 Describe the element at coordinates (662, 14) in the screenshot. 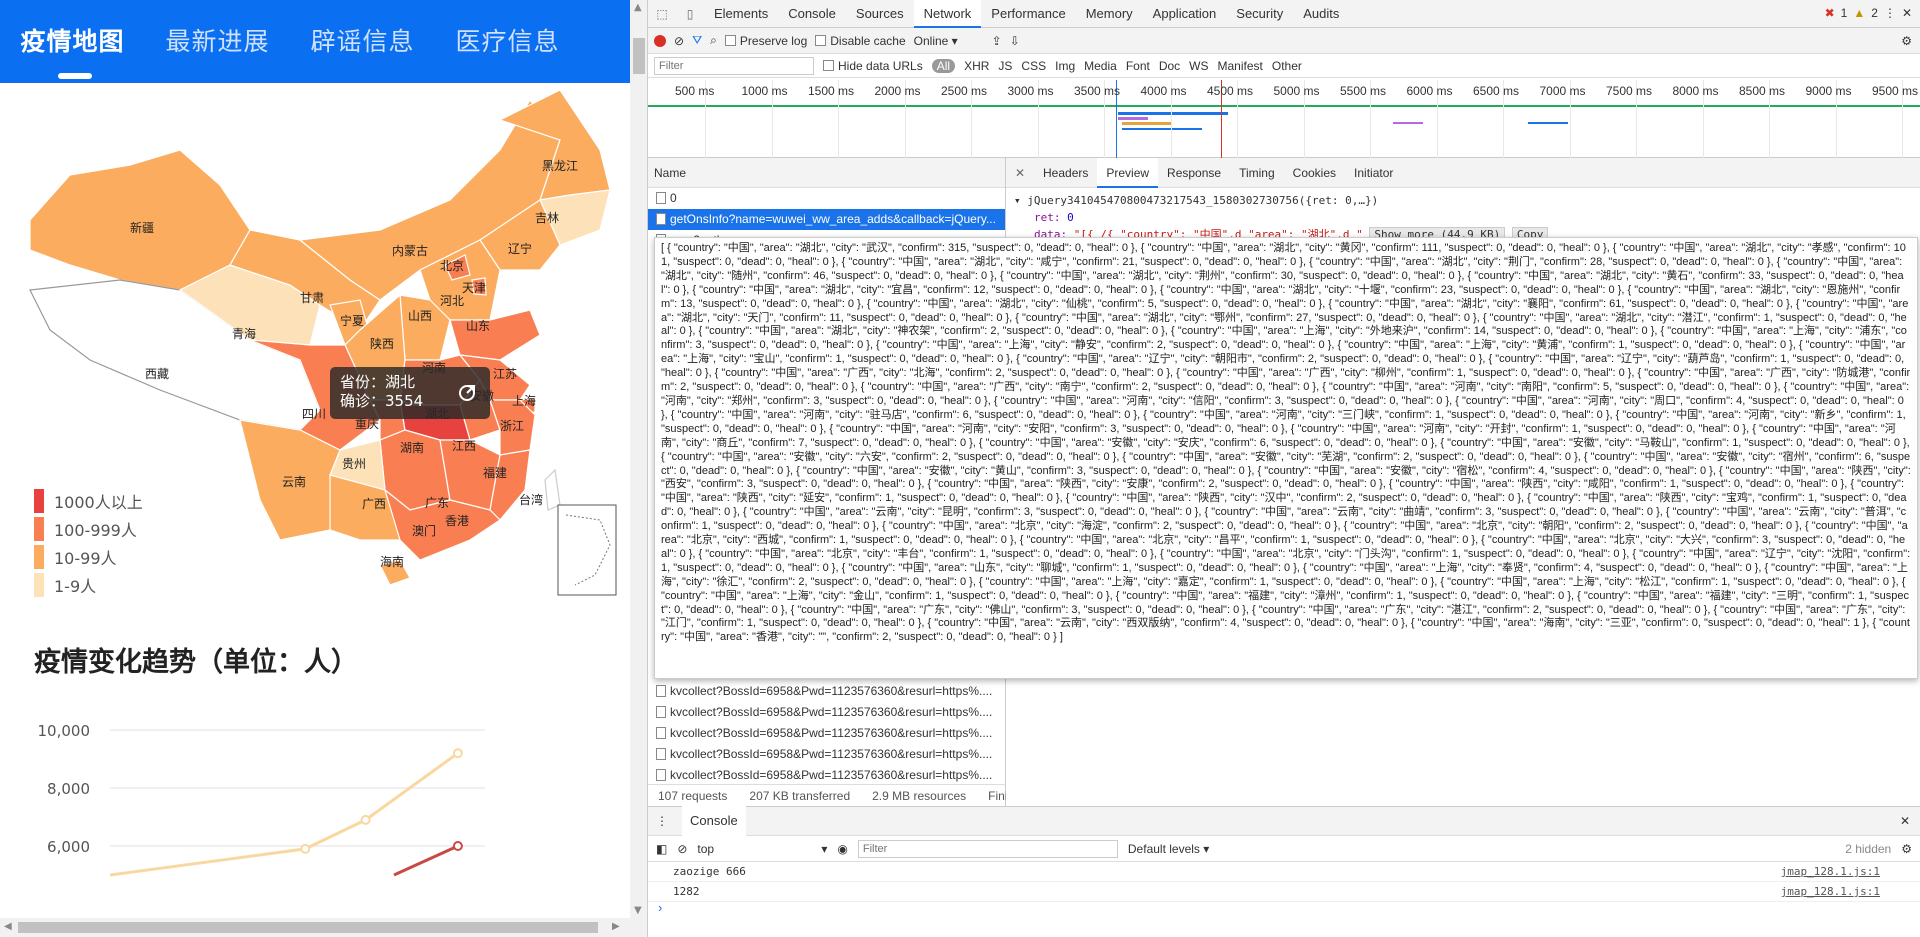

I see `inspect-icon: ⬚` at that location.